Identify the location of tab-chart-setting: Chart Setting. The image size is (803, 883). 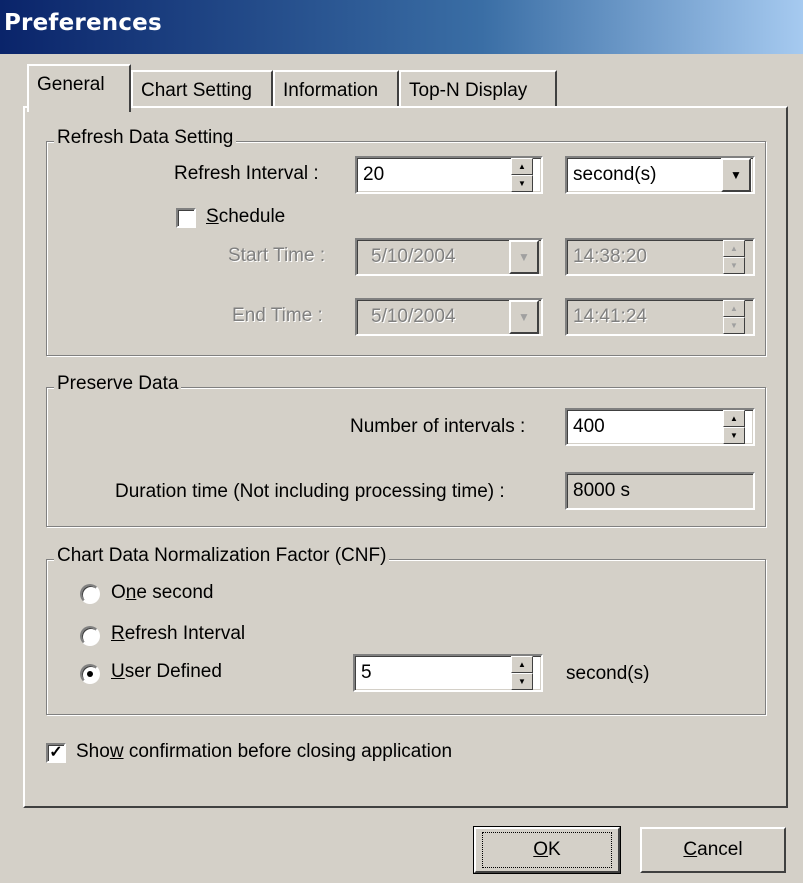
(202, 89).